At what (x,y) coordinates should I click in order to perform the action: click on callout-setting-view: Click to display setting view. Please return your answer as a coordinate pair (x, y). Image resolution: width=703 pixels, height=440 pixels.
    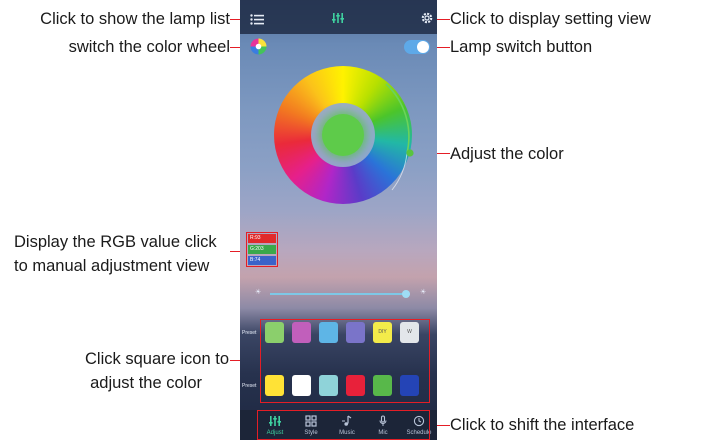
    Looking at the image, I should click on (550, 19).